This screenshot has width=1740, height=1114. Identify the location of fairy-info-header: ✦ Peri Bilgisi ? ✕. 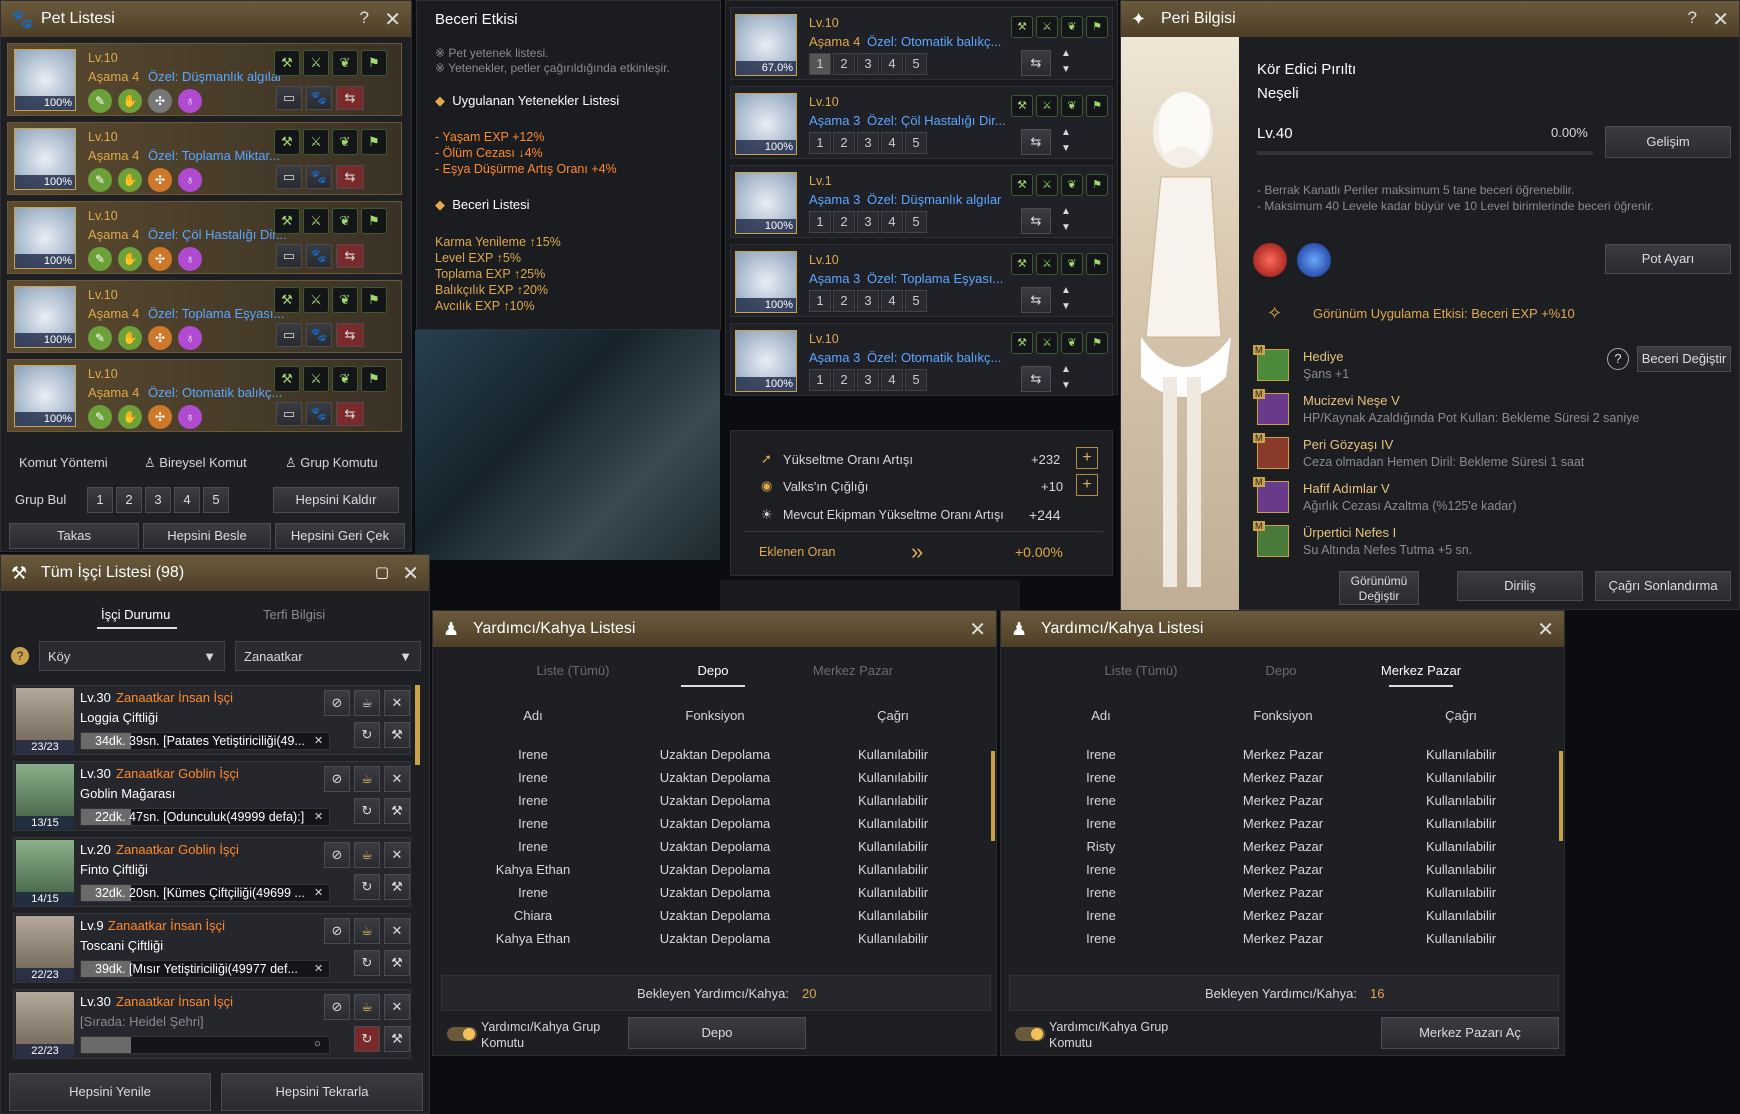
(1430, 19).